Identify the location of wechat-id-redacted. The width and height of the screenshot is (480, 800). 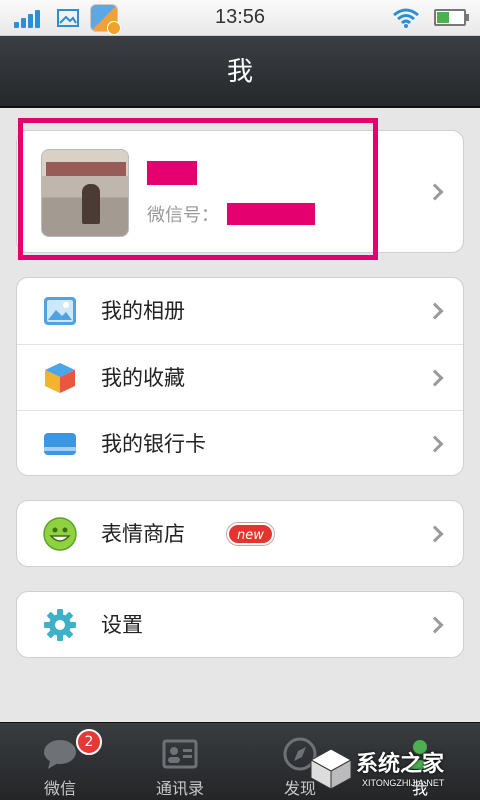
(271, 214).